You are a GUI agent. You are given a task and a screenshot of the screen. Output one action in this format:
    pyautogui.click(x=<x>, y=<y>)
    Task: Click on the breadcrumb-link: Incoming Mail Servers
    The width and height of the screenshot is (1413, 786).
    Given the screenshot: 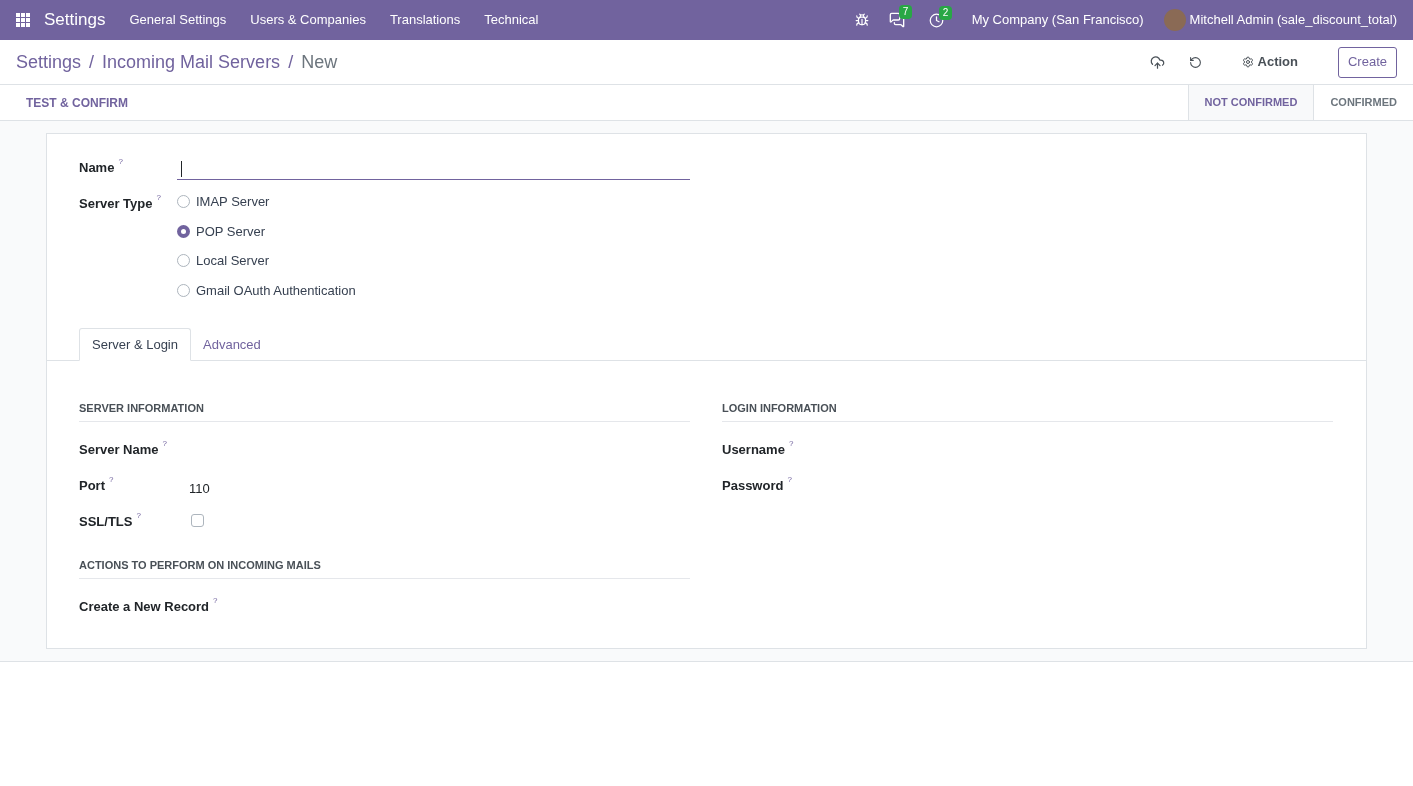 What is the action you would take?
    pyautogui.click(x=191, y=62)
    